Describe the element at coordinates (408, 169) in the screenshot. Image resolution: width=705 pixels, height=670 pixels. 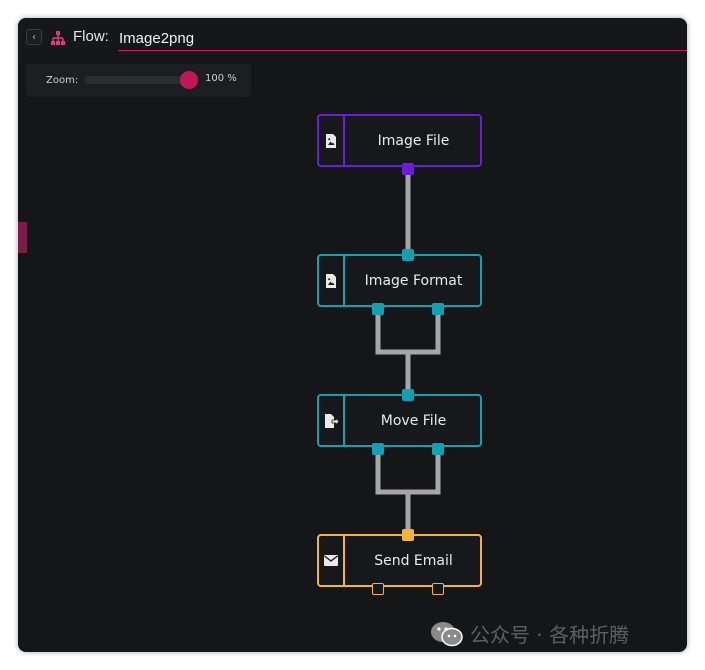
I see `port-image-file-output` at that location.